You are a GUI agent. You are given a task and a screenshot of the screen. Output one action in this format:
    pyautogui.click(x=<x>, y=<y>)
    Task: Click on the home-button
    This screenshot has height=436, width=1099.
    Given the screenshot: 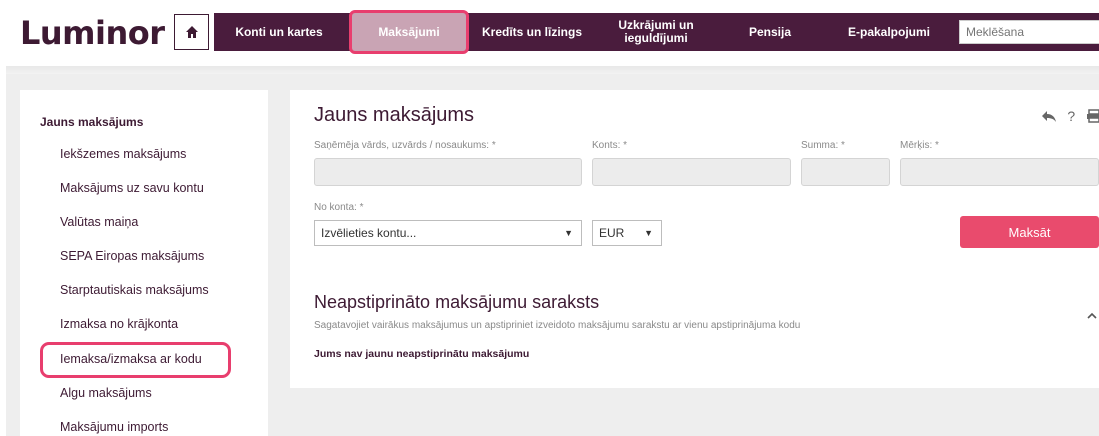 What is the action you would take?
    pyautogui.click(x=191, y=32)
    